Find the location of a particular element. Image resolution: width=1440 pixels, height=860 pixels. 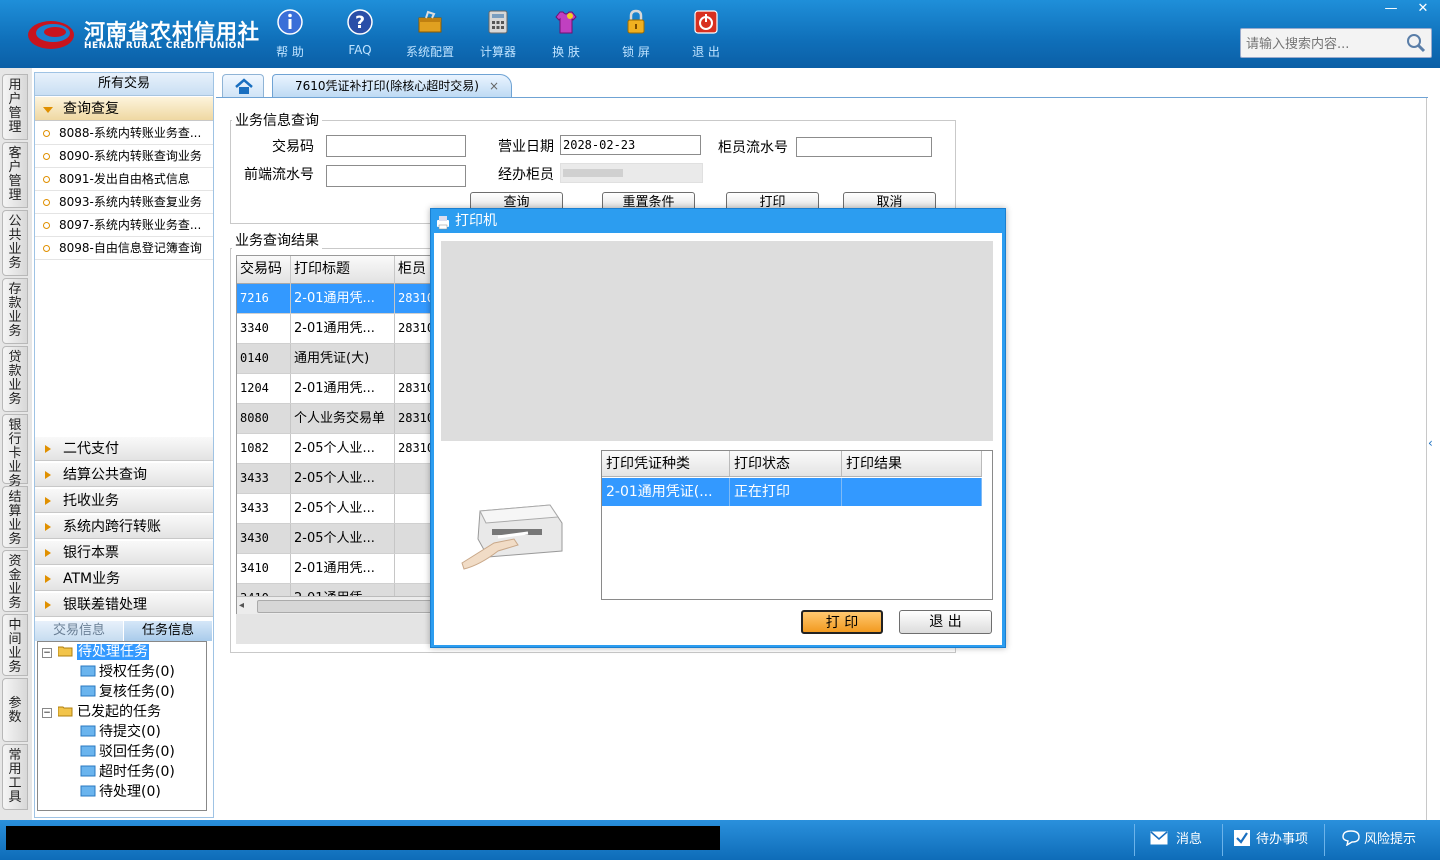

chevron-right-icon is located at coordinates (48, 475).